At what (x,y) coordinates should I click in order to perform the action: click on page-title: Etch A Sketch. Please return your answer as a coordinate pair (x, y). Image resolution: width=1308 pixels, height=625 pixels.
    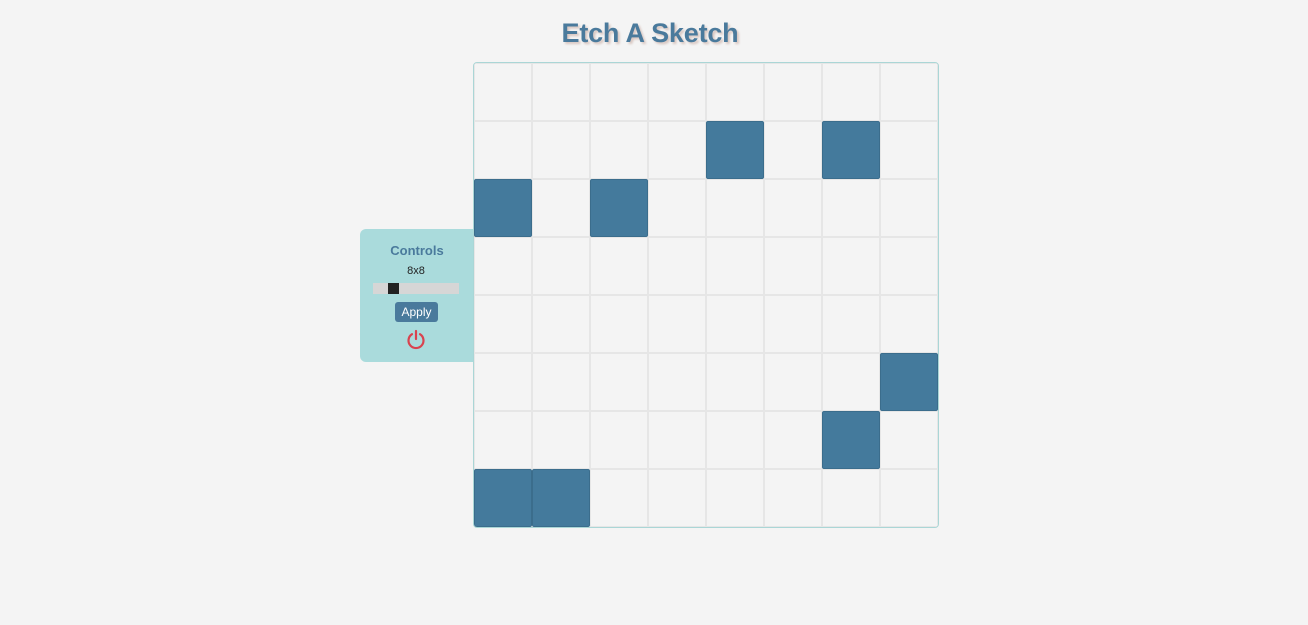
    Looking at the image, I should click on (650, 33).